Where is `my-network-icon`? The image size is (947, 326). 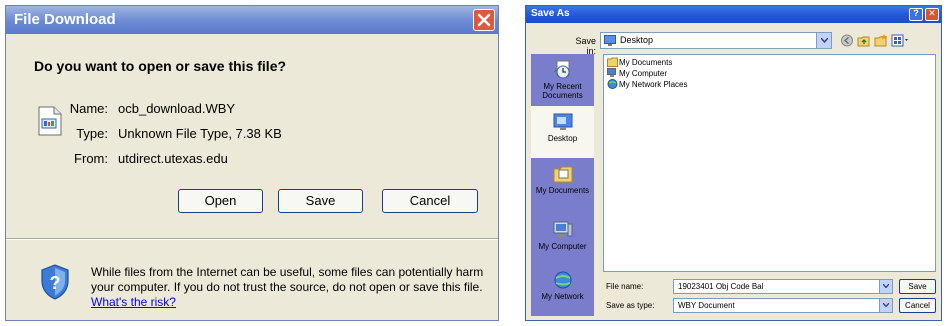 my-network-icon is located at coordinates (562, 280).